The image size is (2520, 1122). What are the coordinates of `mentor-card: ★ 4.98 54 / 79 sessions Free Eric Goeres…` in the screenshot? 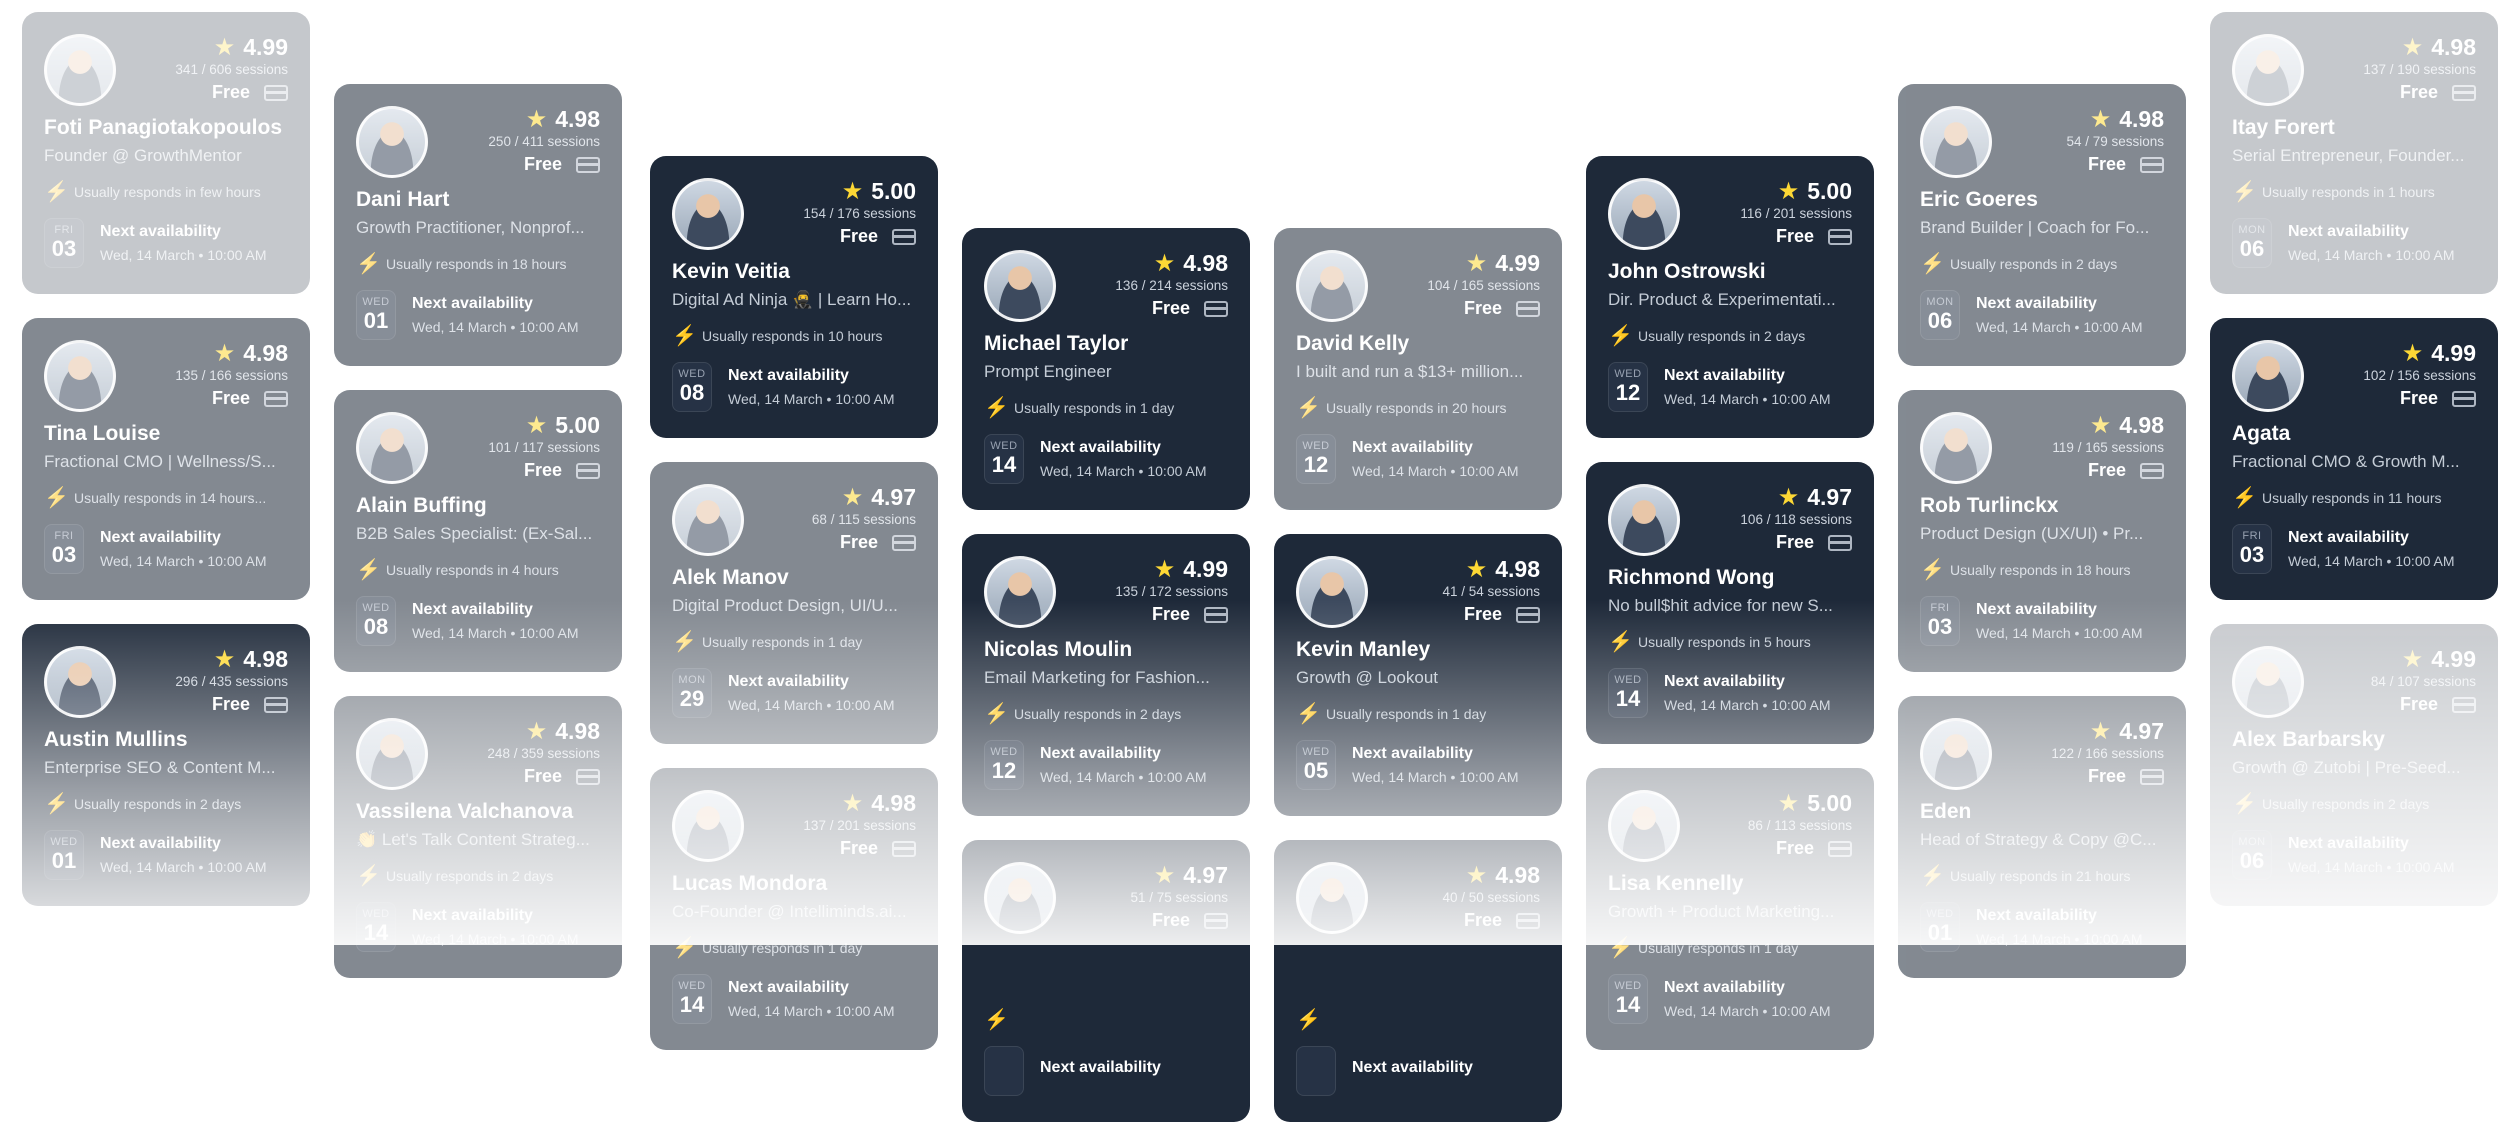 It's located at (2042, 225).